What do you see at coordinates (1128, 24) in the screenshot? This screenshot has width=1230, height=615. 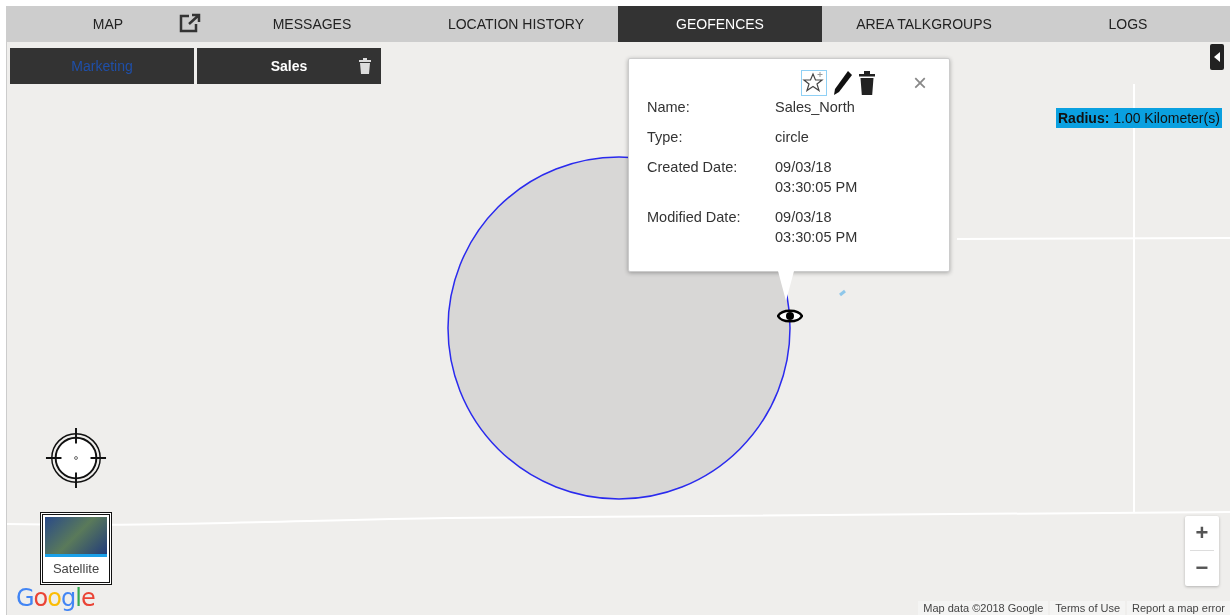 I see `nav-tab: LOGS` at bounding box center [1128, 24].